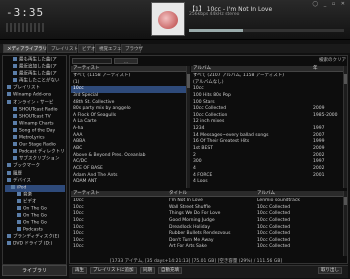 Image resolution: width=350 pixels, height=279 pixels. What do you see at coordinates (130, 122) in the screenshot?
I see `artist-row: A La Carte` at bounding box center [130, 122].